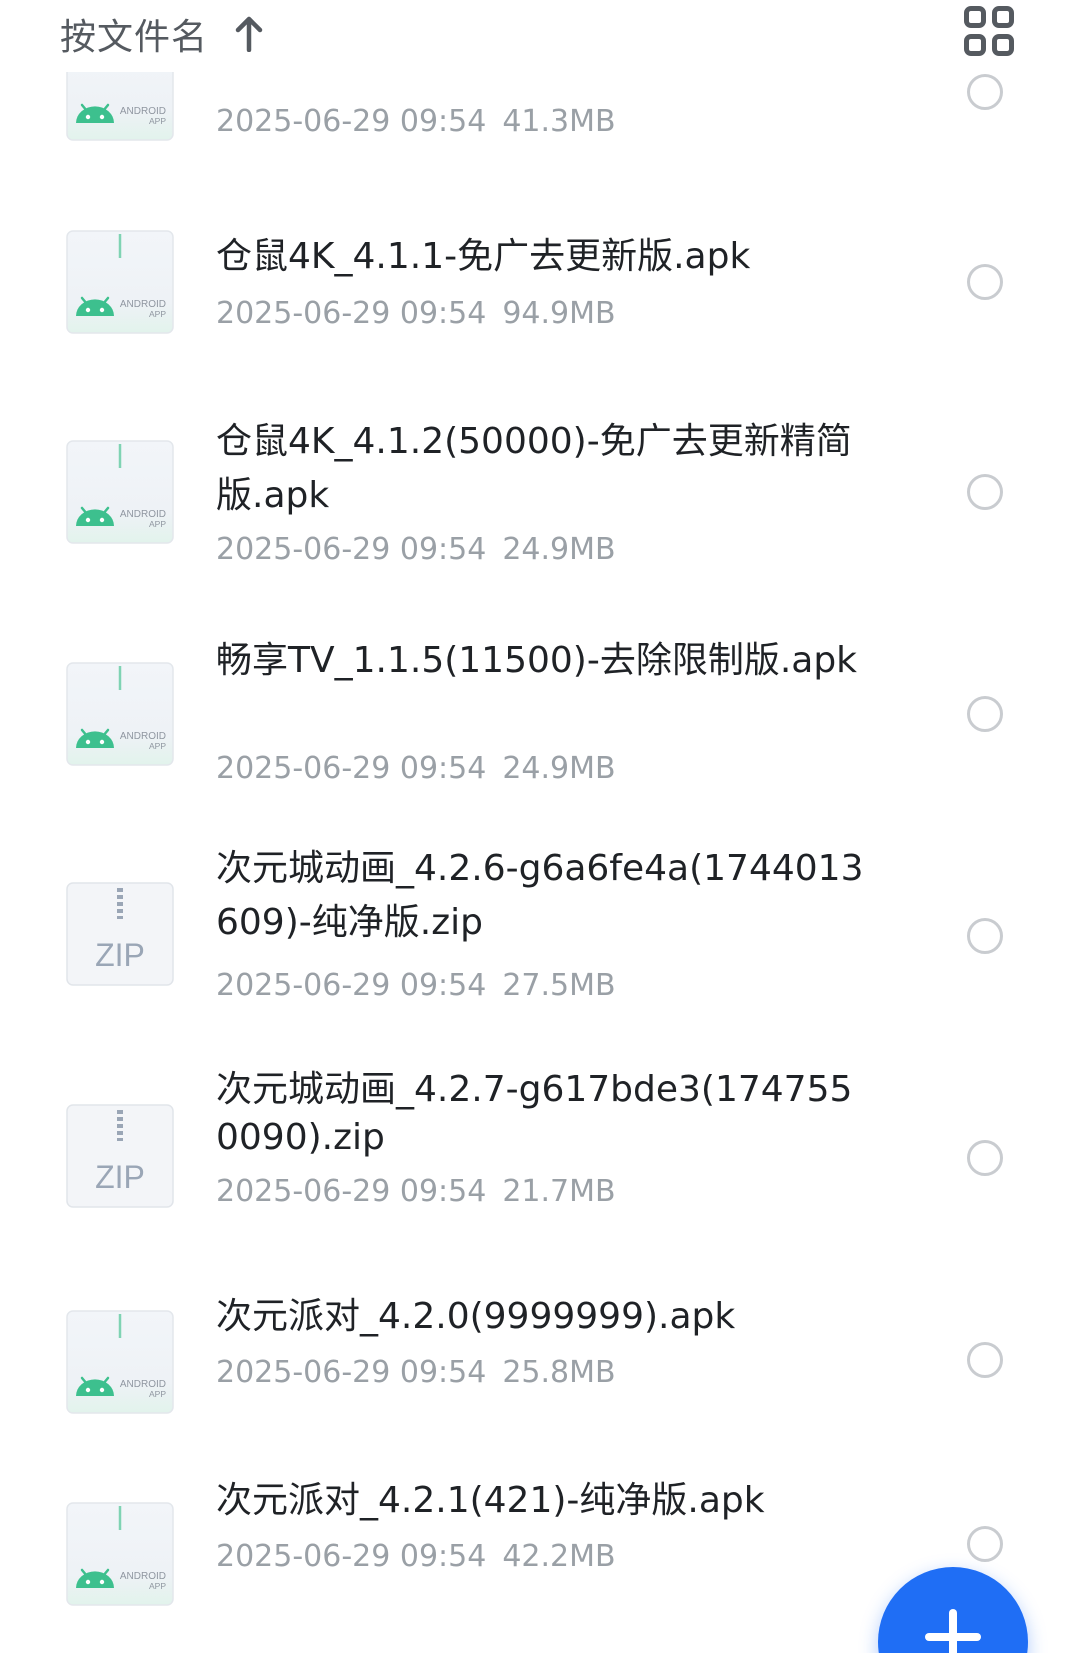  I want to click on file-meta: 2025-06-29 09:54 25.8MB, so click(541, 1373).